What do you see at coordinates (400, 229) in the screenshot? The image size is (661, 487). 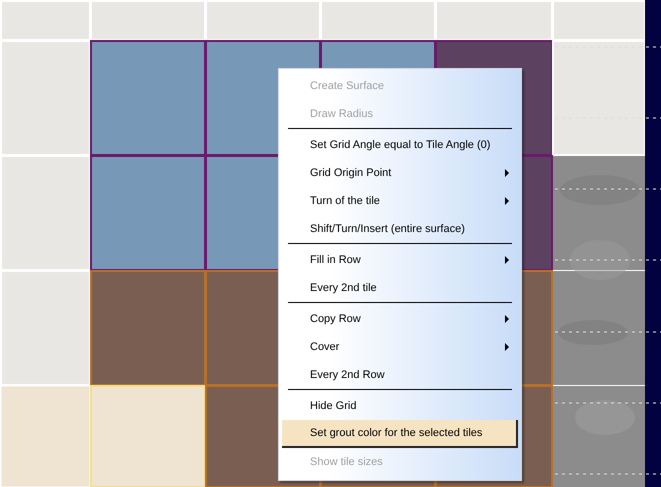 I see `menu-item: Shift/Turn/Insert (entire surface)` at bounding box center [400, 229].